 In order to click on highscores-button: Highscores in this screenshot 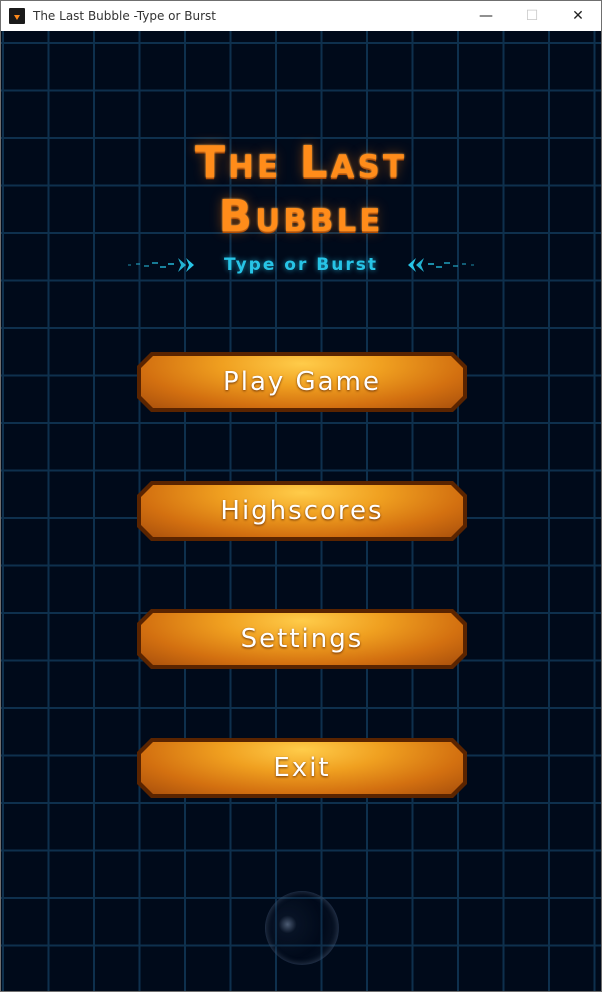, I will do `click(302, 511)`.